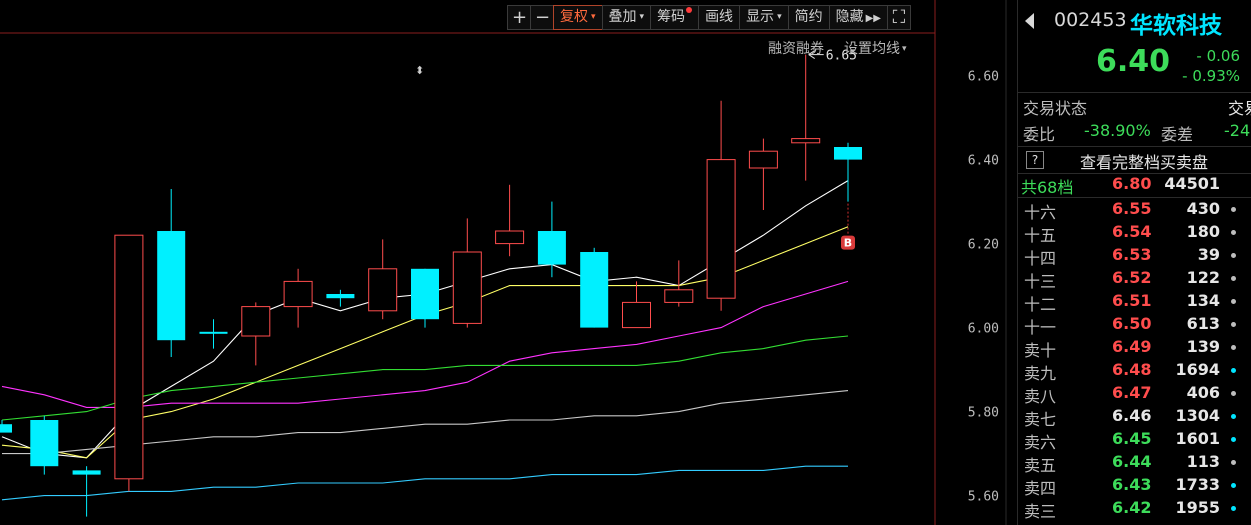 The height and width of the screenshot is (525, 1251). I want to click on order-level-row: 卖五 6.44 113, so click(1134, 463).